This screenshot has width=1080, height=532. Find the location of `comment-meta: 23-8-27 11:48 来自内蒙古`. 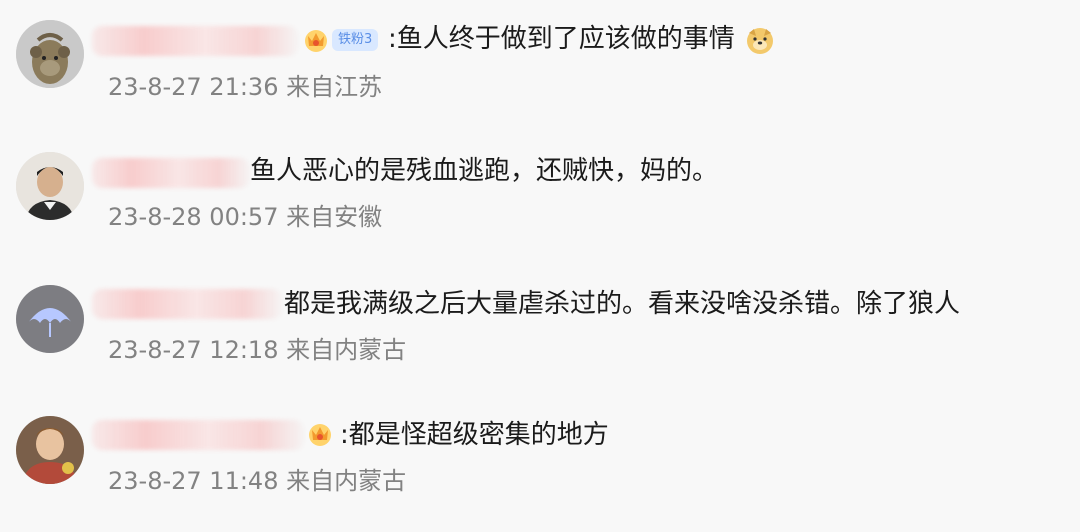

comment-meta: 23-8-27 11:48 来自内蒙古 is located at coordinates (257, 481).